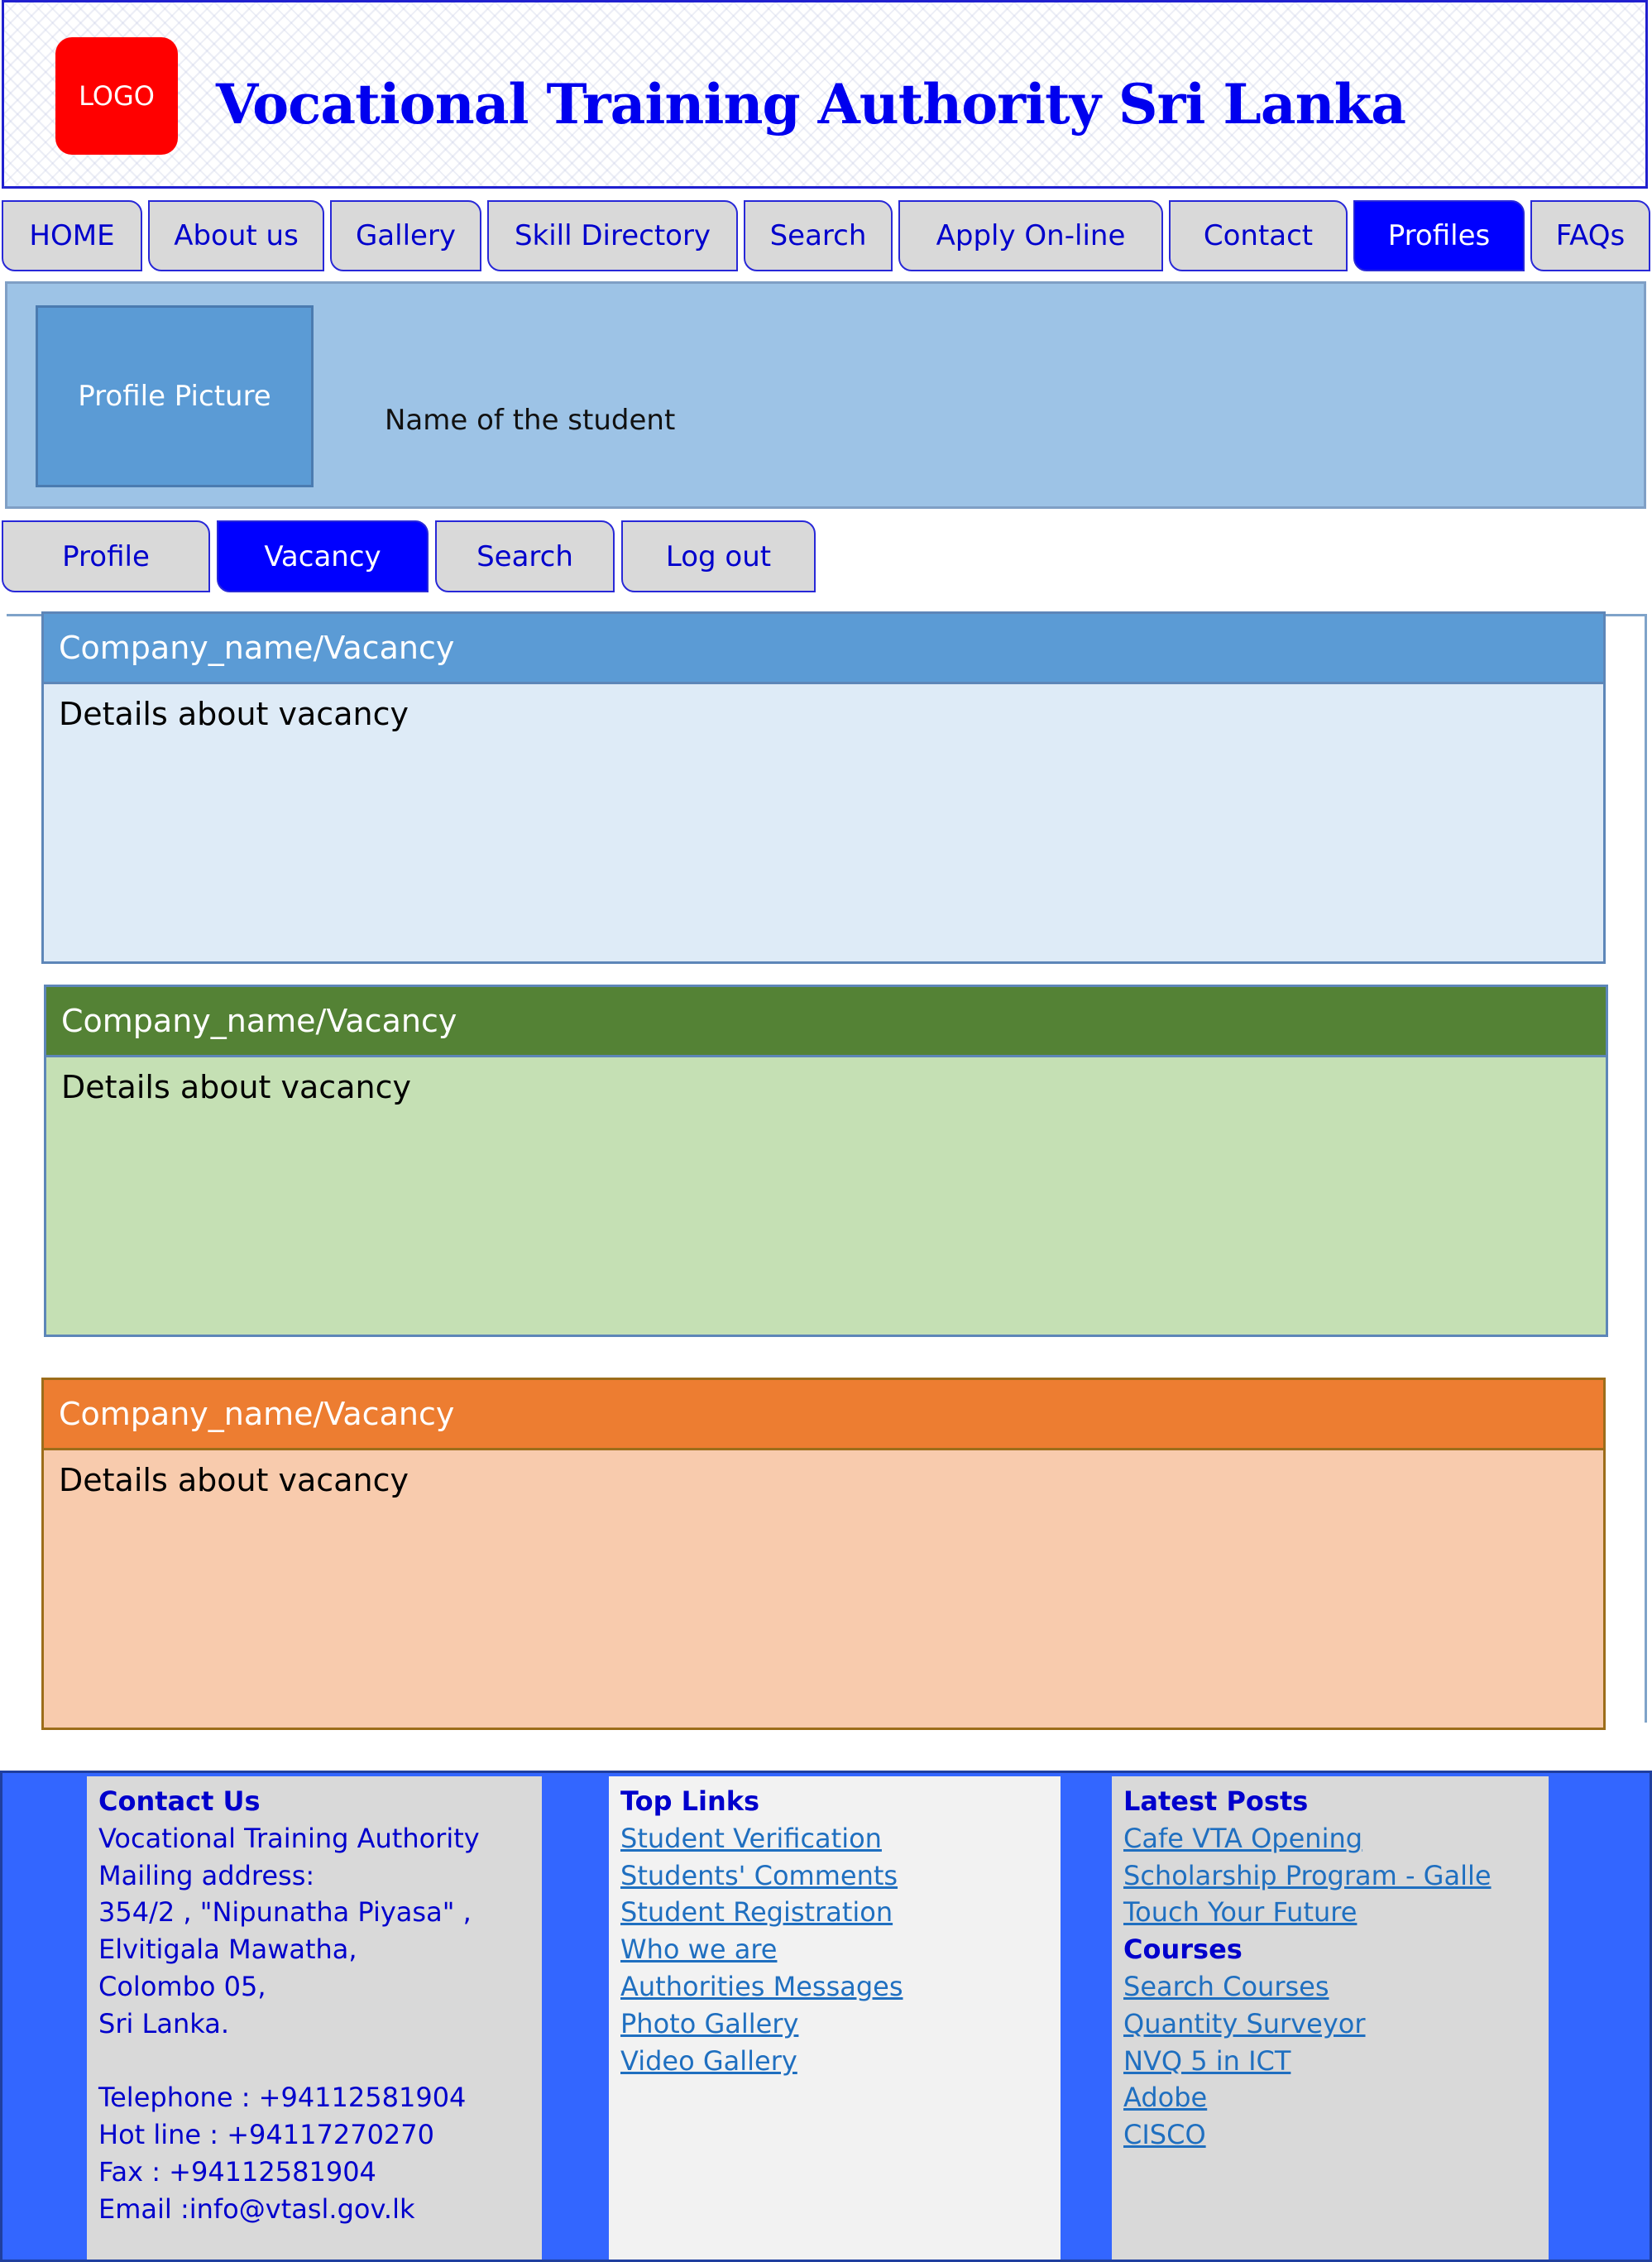 The width and height of the screenshot is (1652, 2262). Describe the element at coordinates (1330, 1912) in the screenshot. I see `footer-link-touch-your-future: Touch Your Future` at that location.